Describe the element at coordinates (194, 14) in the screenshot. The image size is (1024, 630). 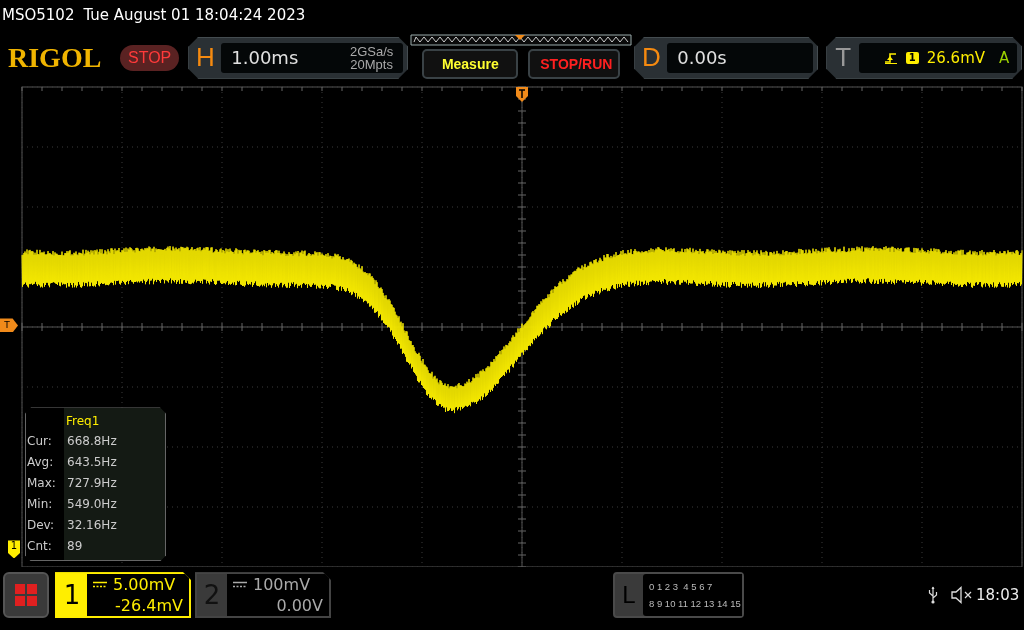
I see `date-time: Tue August 01 18:04:24 2023` at that location.